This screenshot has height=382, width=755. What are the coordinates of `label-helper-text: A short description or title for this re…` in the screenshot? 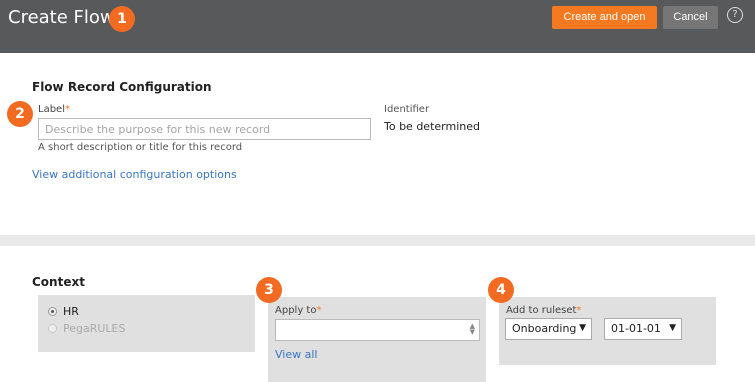 It's located at (140, 147).